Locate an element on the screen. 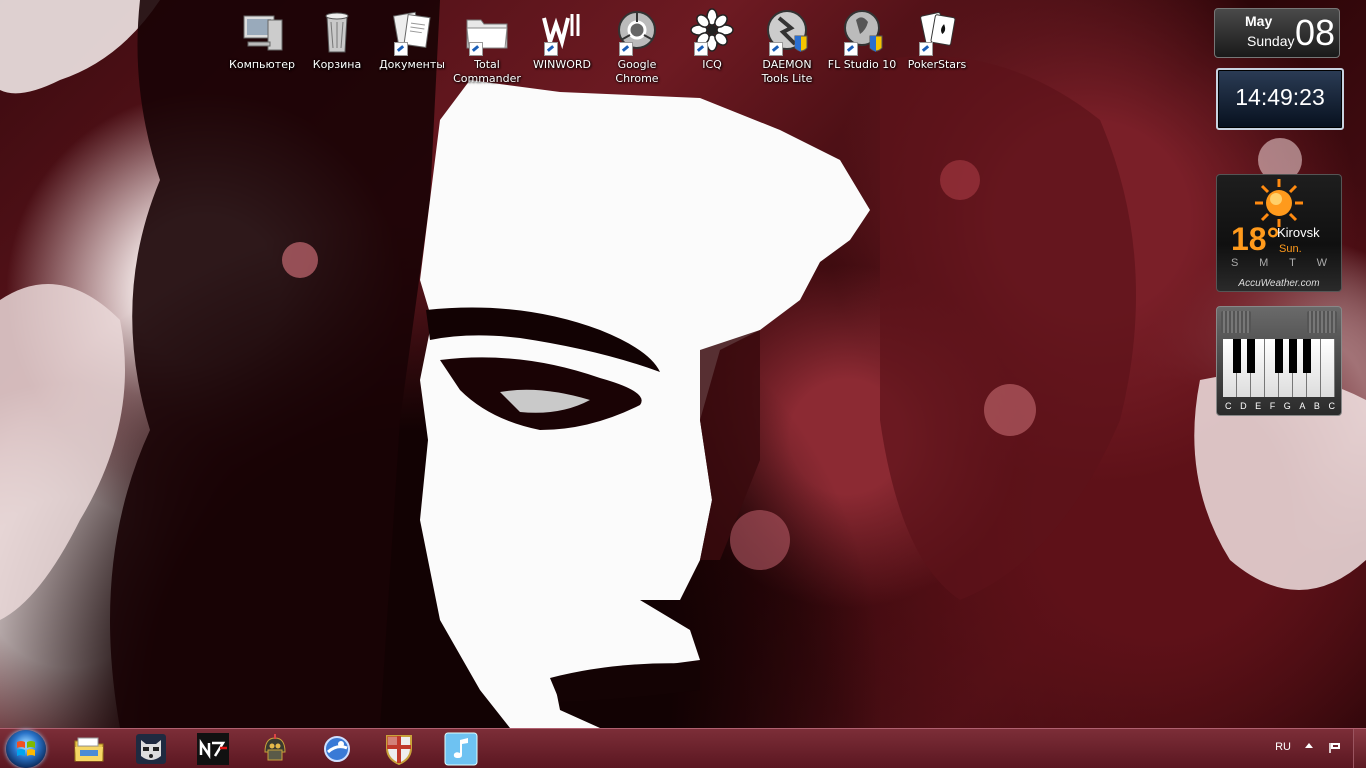 The height and width of the screenshot is (768, 1366). note-label: G is located at coordinates (1287, 406).